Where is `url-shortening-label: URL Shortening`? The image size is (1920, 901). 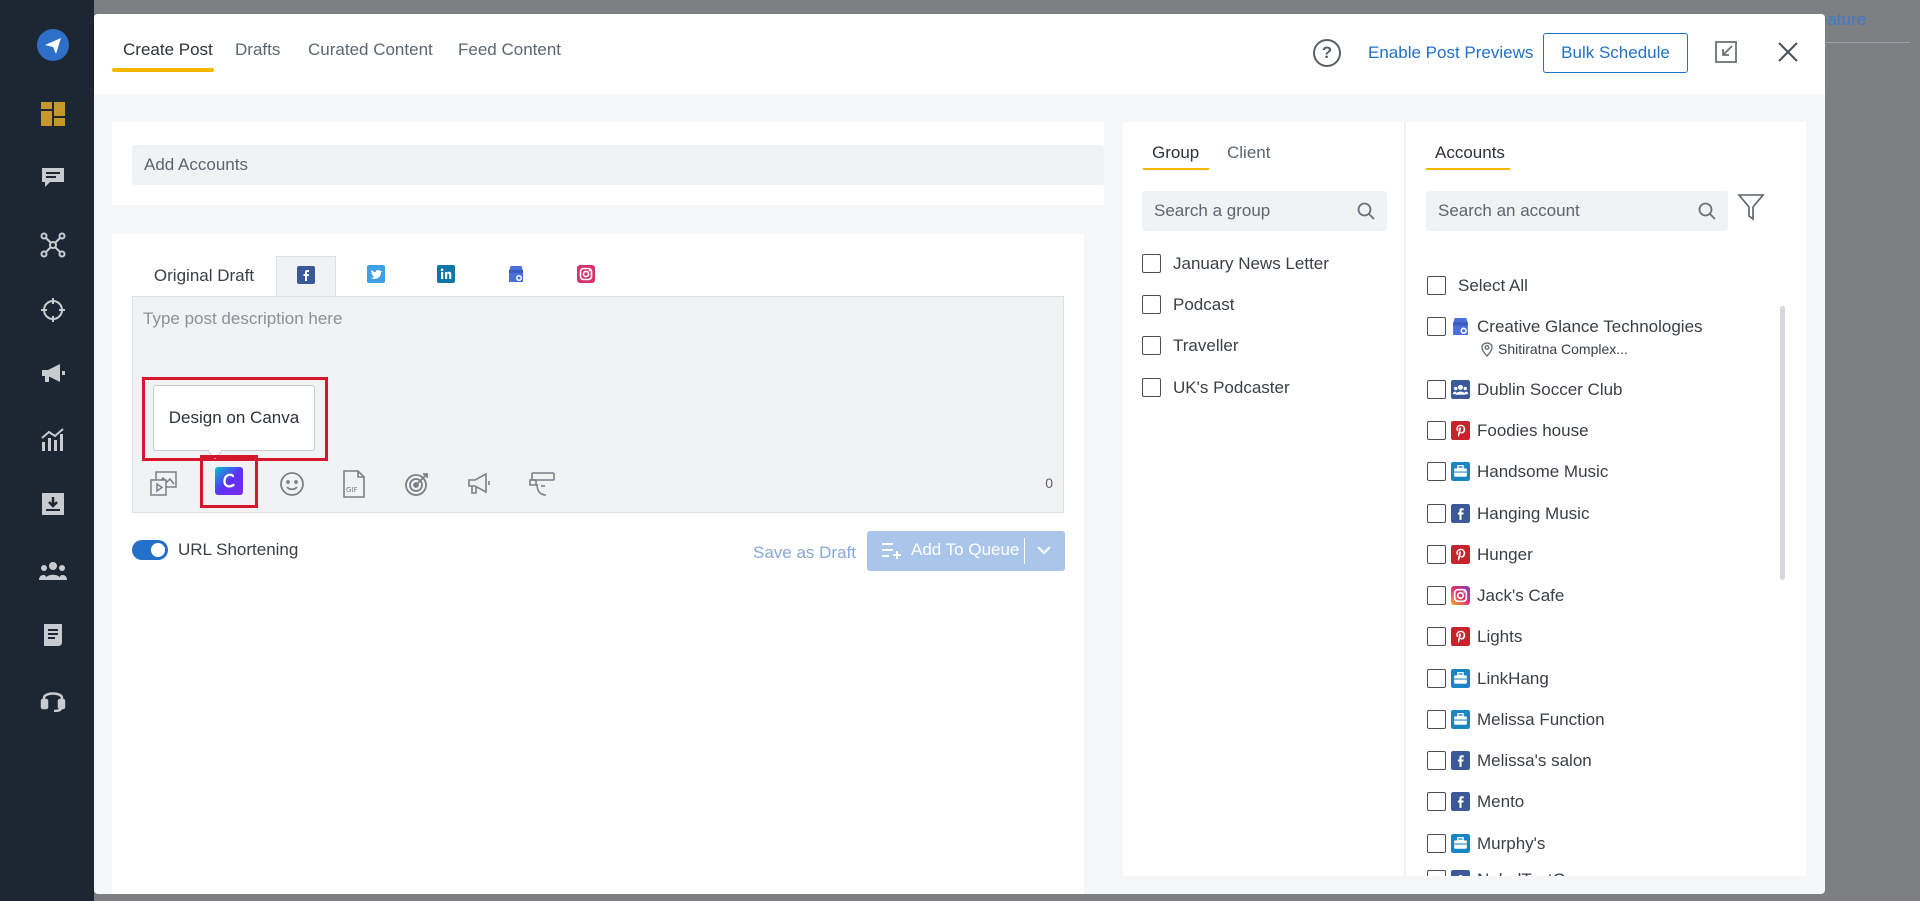
url-shortening-label: URL Shortening is located at coordinates (238, 549).